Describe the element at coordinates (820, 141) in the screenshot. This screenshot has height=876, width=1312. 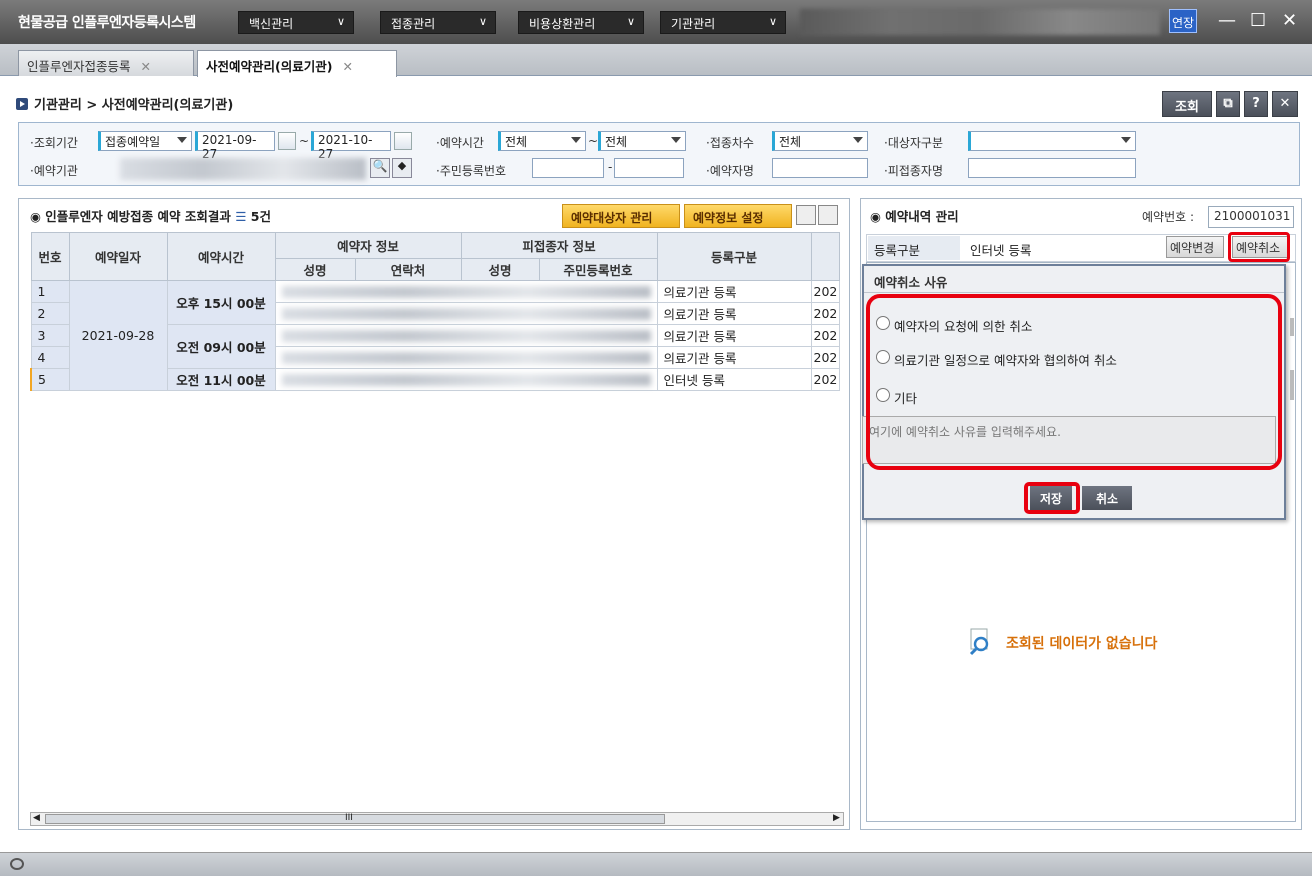
I see `dose-select: 전체` at that location.